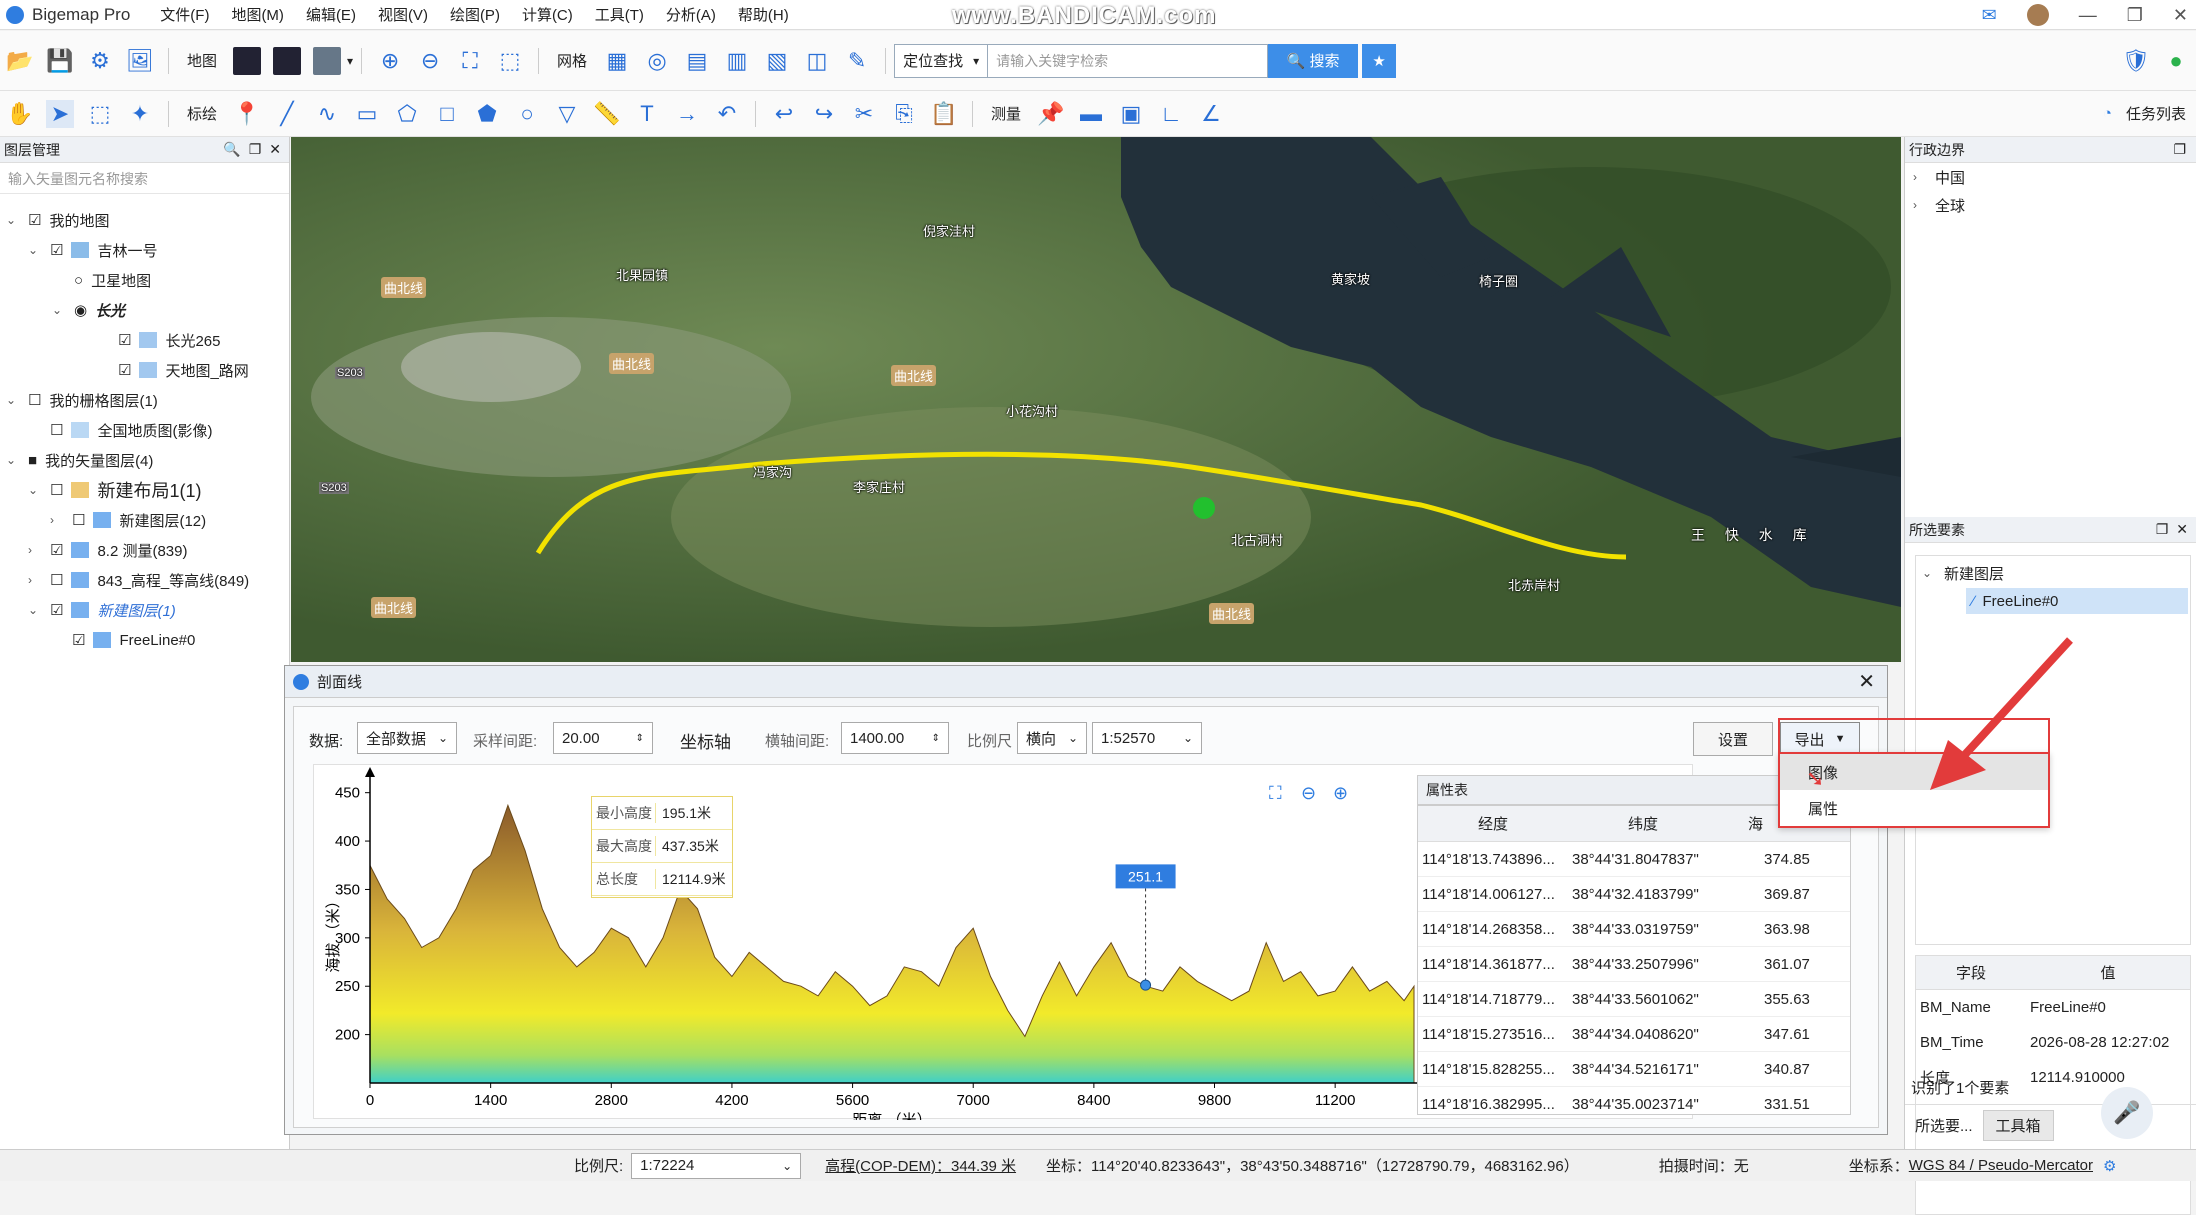  What do you see at coordinates (247, 114) in the screenshot?
I see `marker-icon: 📍` at bounding box center [247, 114].